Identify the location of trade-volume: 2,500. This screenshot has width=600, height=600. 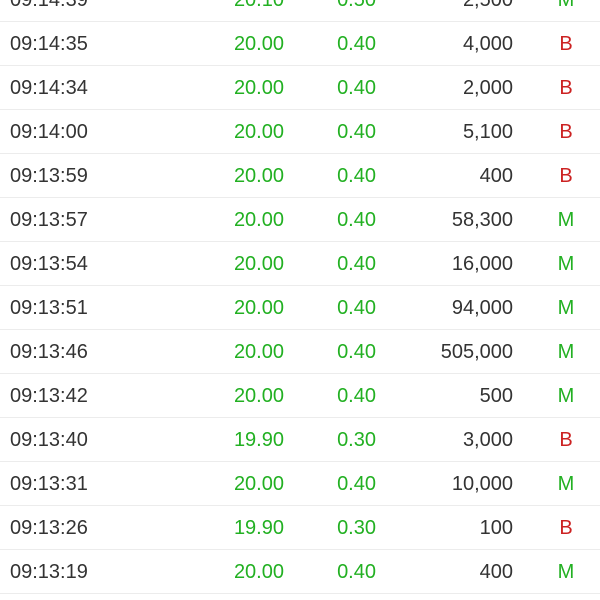
(487, 5).